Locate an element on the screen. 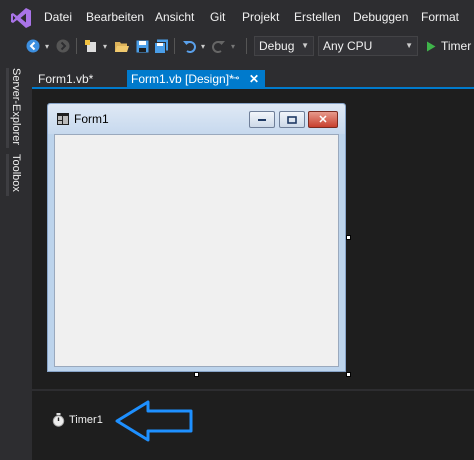  menu-ansicht: Ansicht is located at coordinates (174, 17).